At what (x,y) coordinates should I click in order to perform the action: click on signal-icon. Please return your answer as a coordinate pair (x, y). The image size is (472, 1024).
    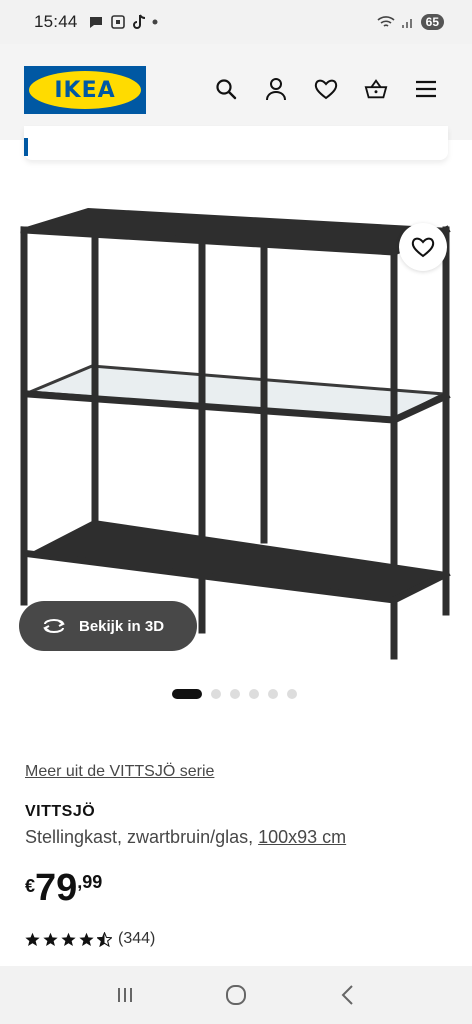
    Looking at the image, I should click on (406, 23).